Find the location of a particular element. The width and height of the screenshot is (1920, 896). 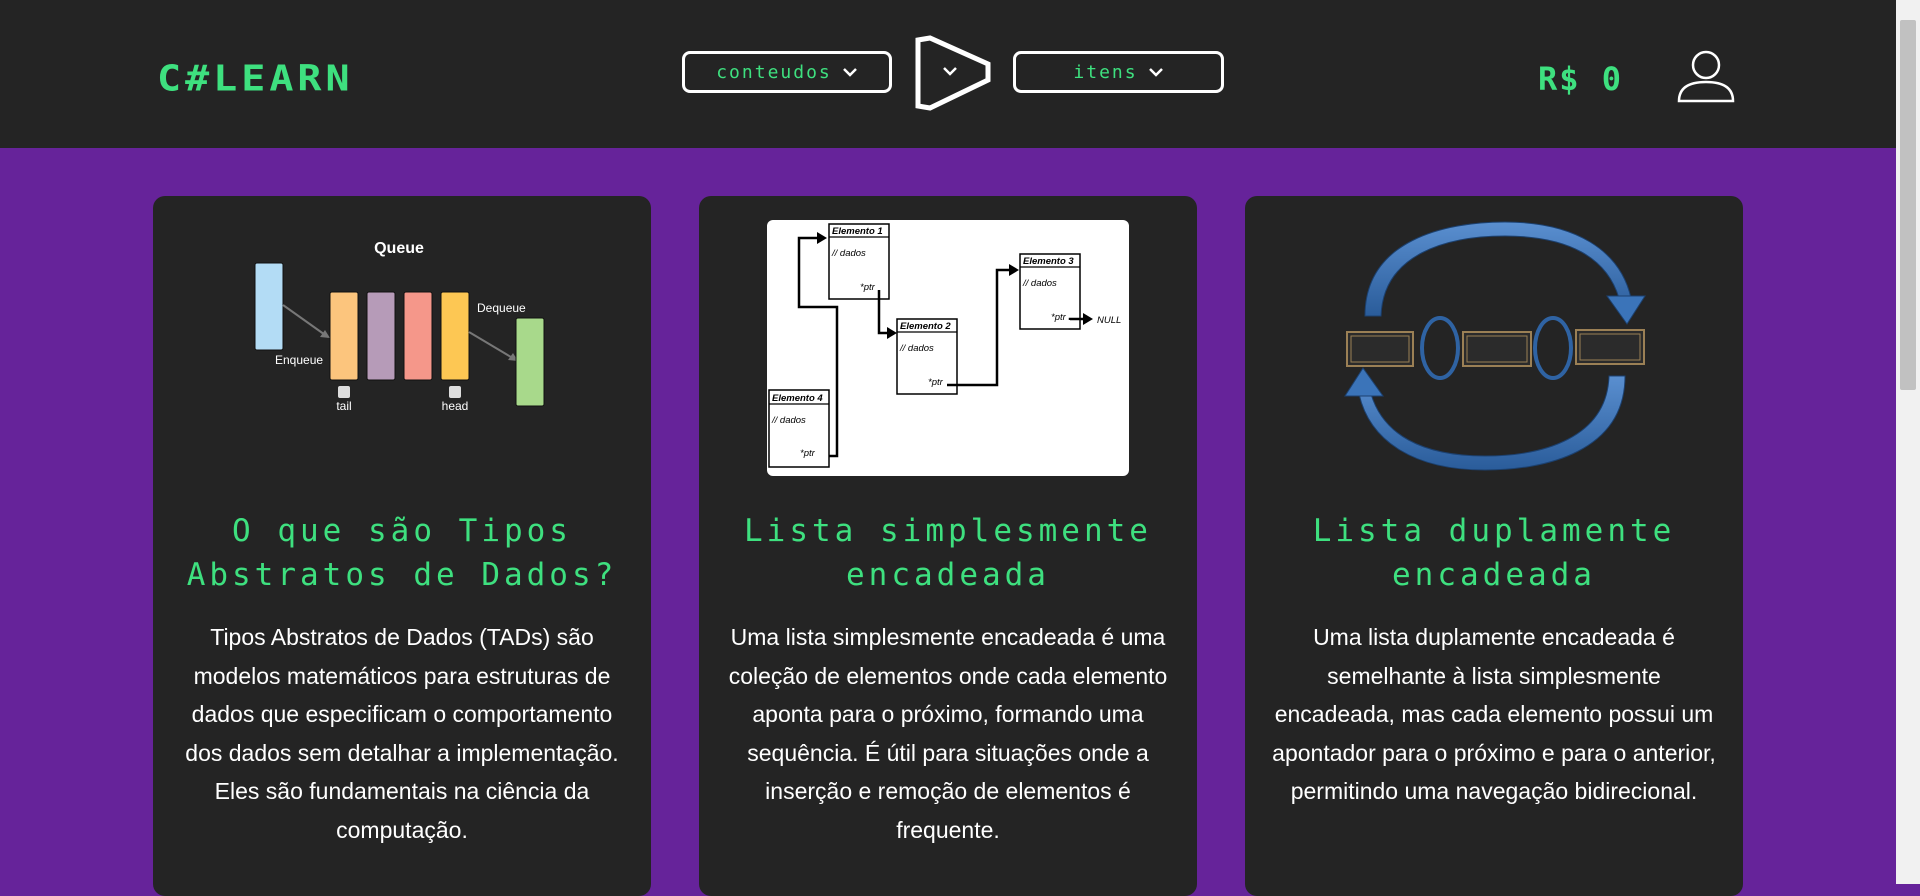

conteudos-label: conteudos is located at coordinates (774, 72).